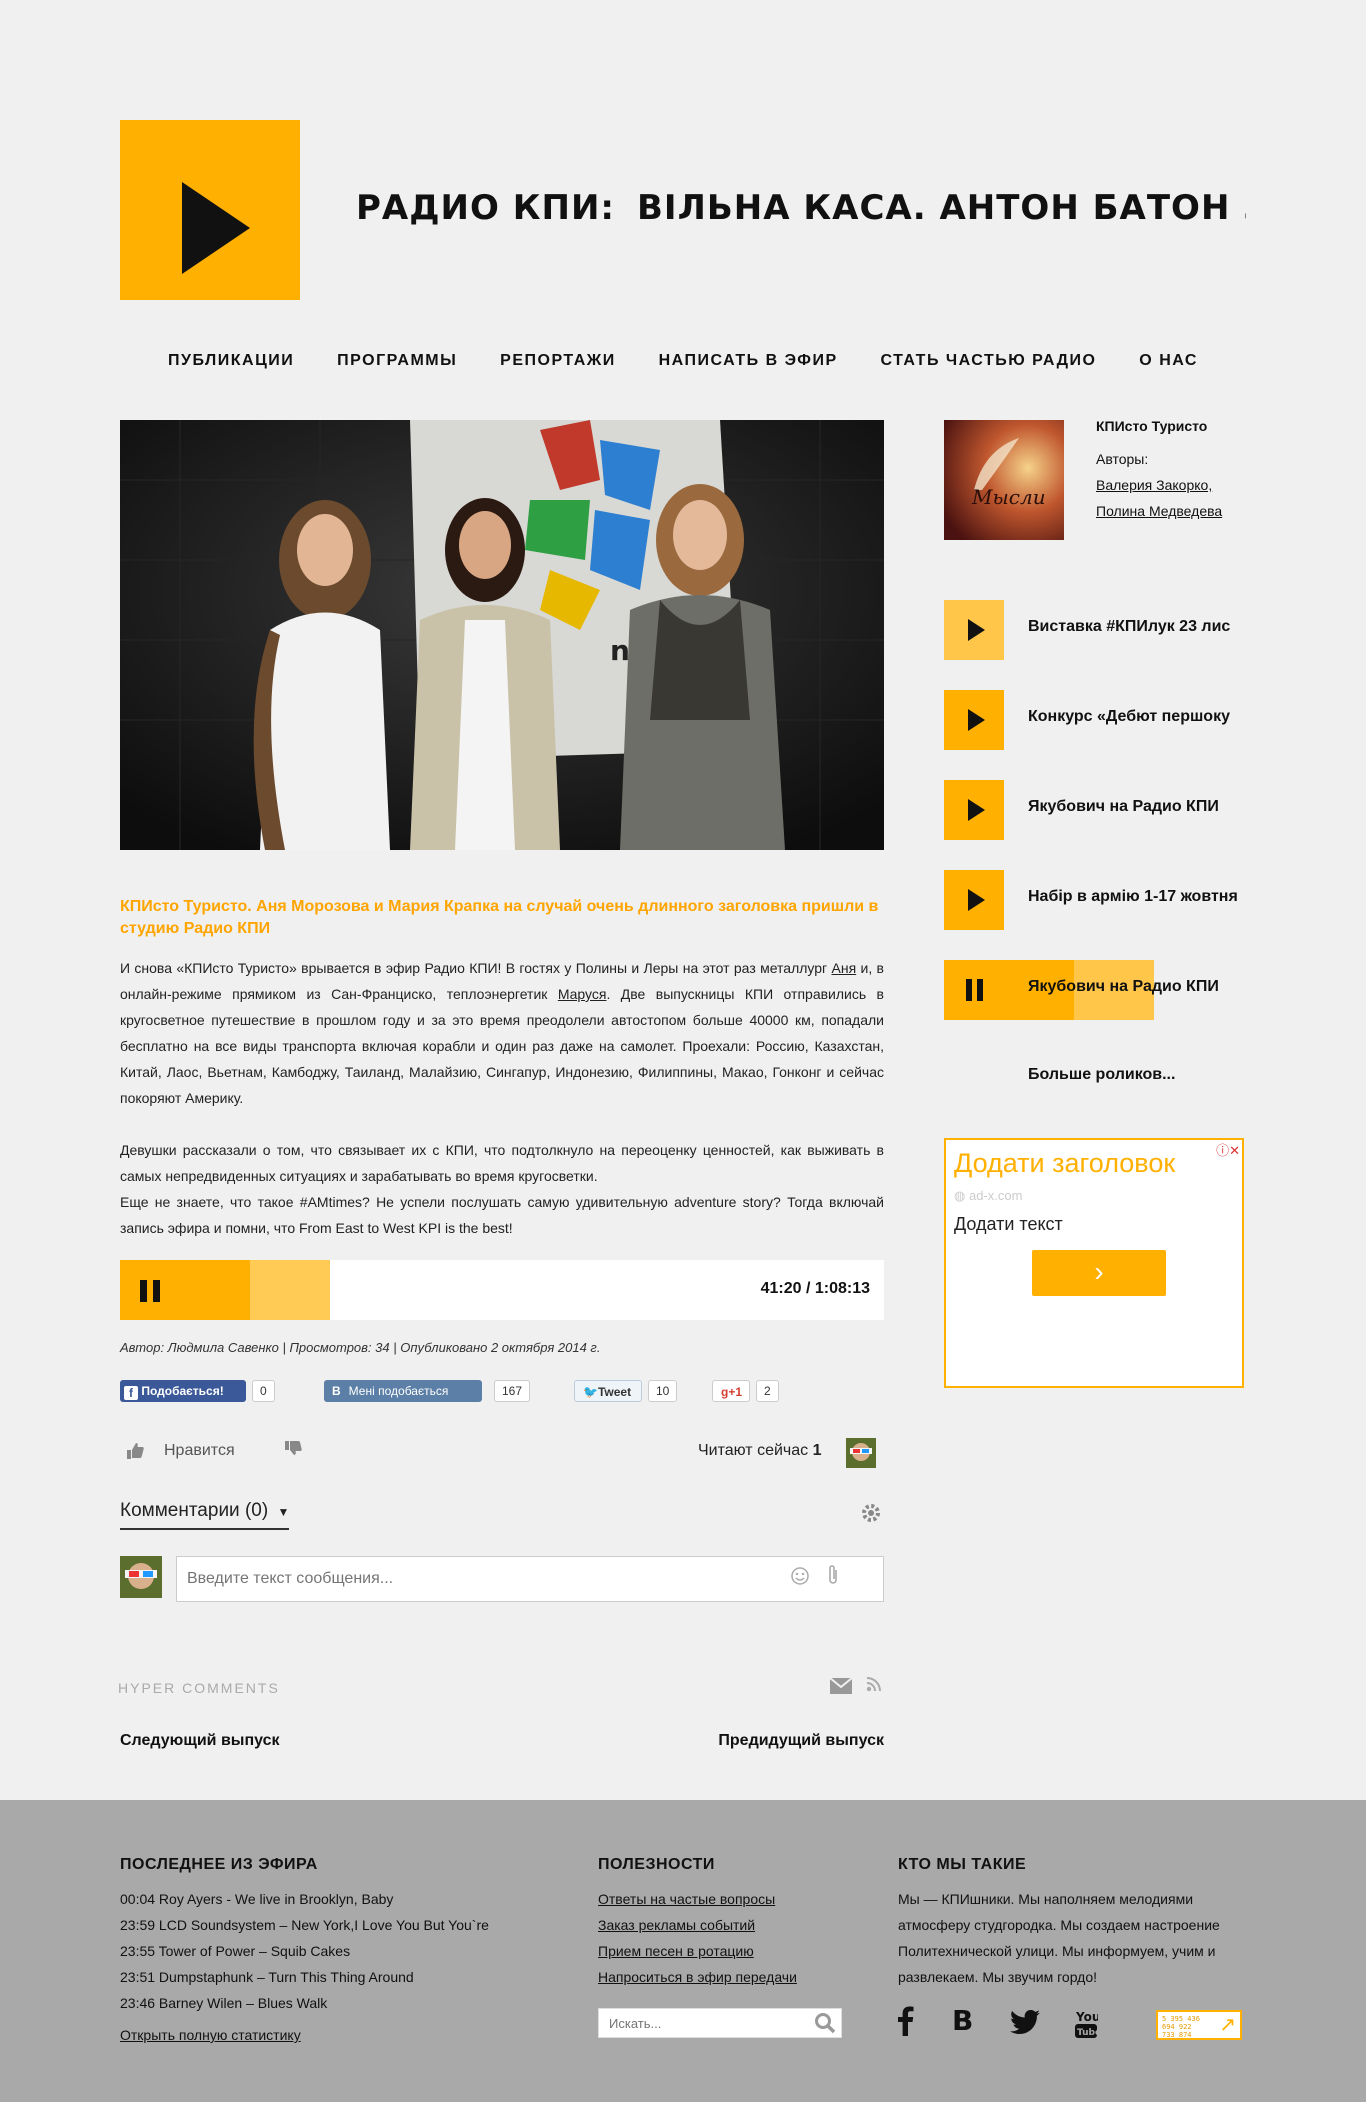 Image resolution: width=1366 pixels, height=2102 pixels. What do you see at coordinates (697, 1951) in the screenshot?
I see `song-rotation-link: Прием песен в ротацию` at bounding box center [697, 1951].